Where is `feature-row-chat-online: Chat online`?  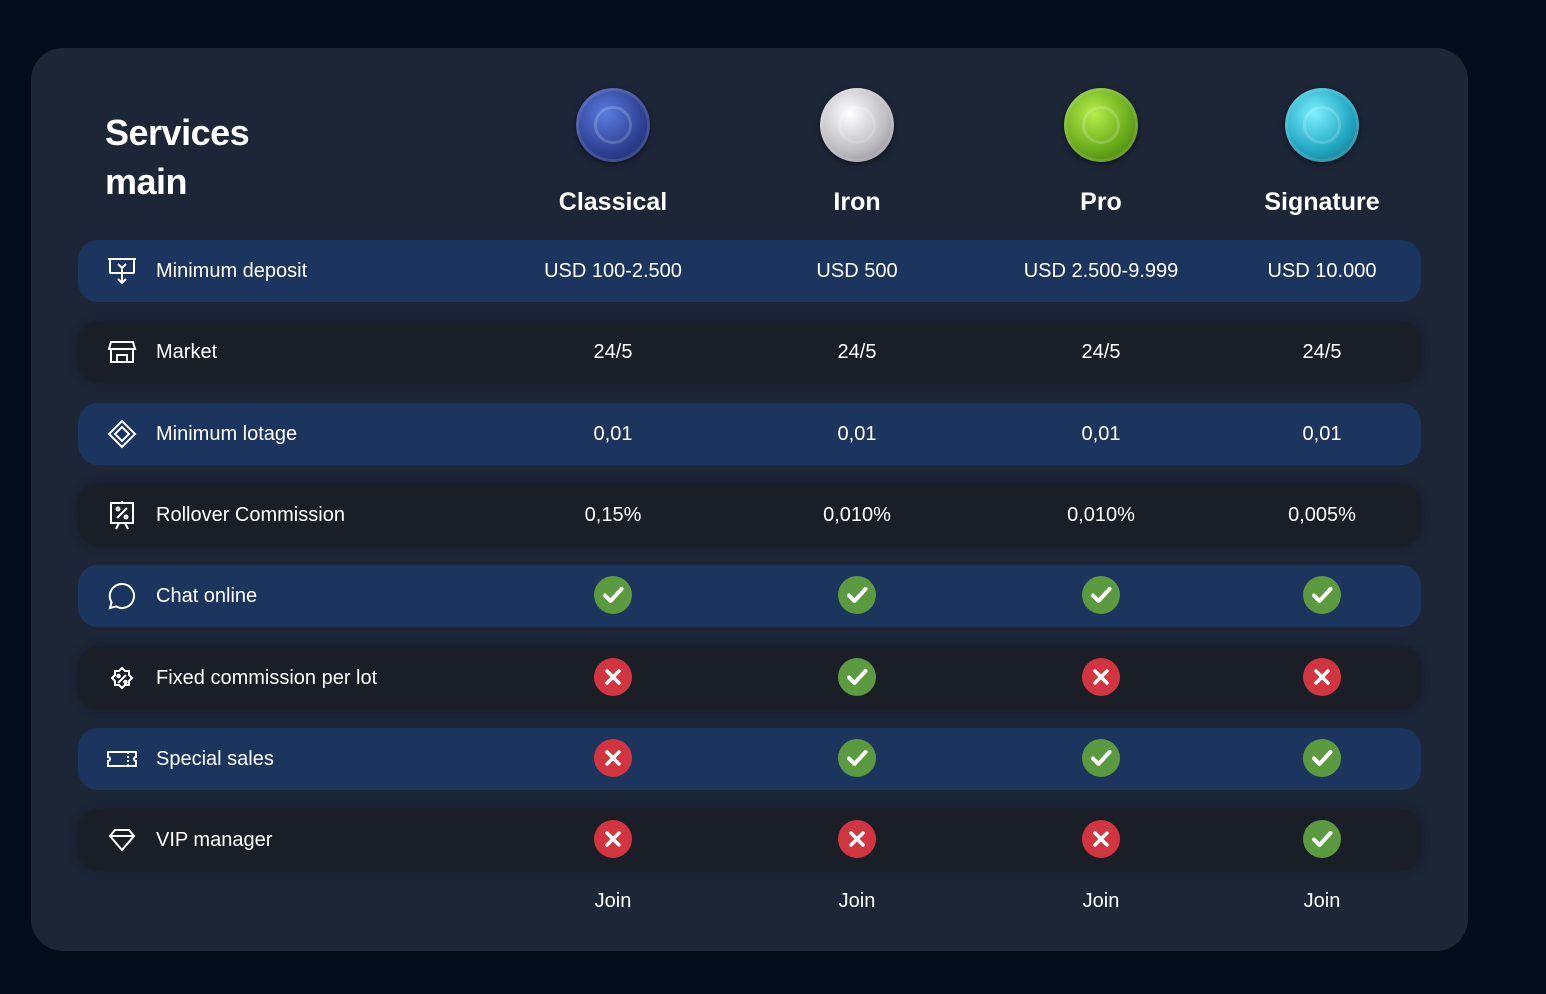
feature-row-chat-online: Chat online is located at coordinates (749, 596).